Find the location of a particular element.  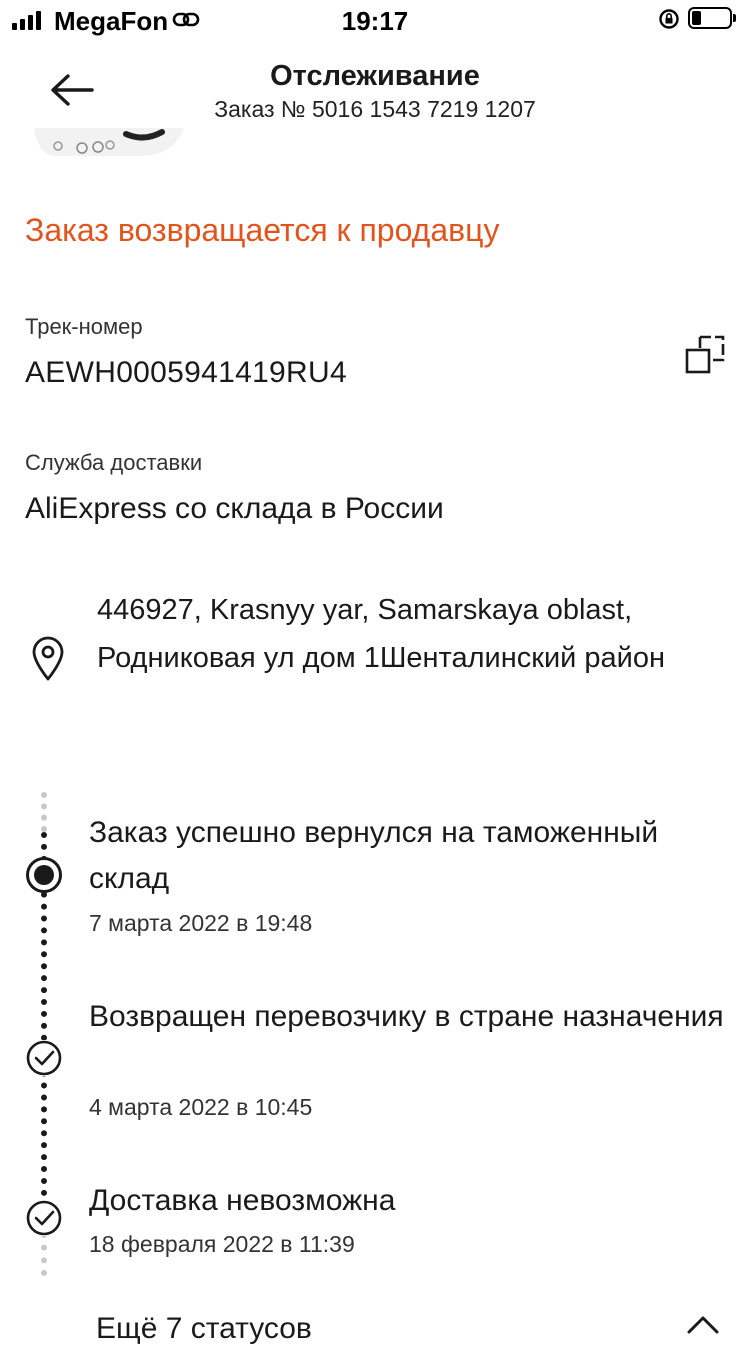

copy-icon is located at coordinates (705, 354).